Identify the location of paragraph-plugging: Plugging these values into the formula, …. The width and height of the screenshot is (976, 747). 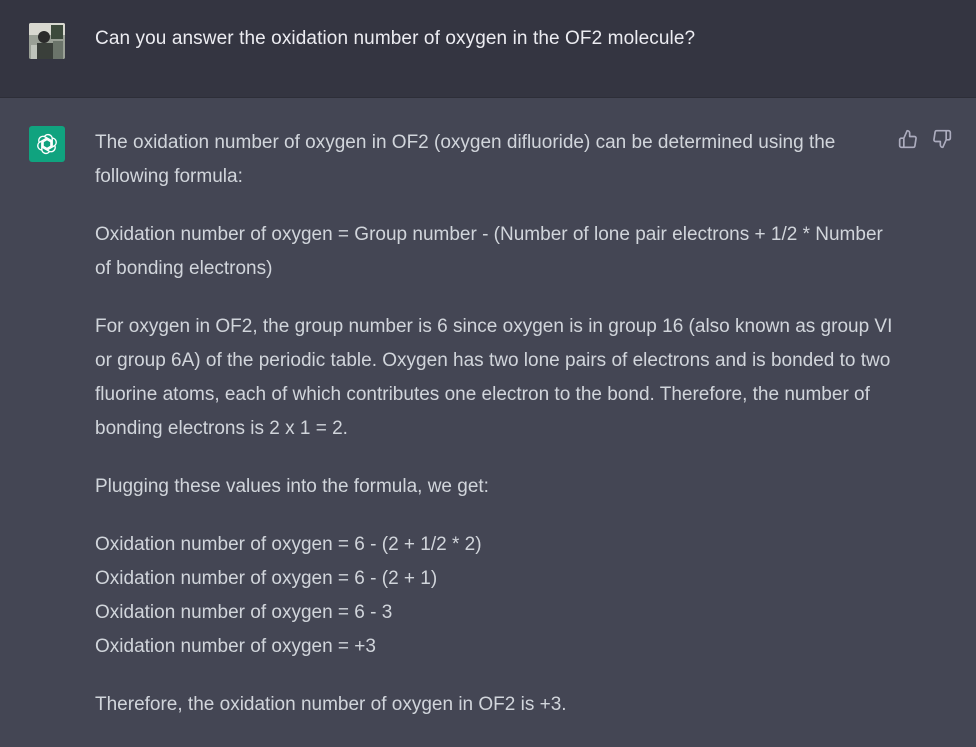
(292, 486).